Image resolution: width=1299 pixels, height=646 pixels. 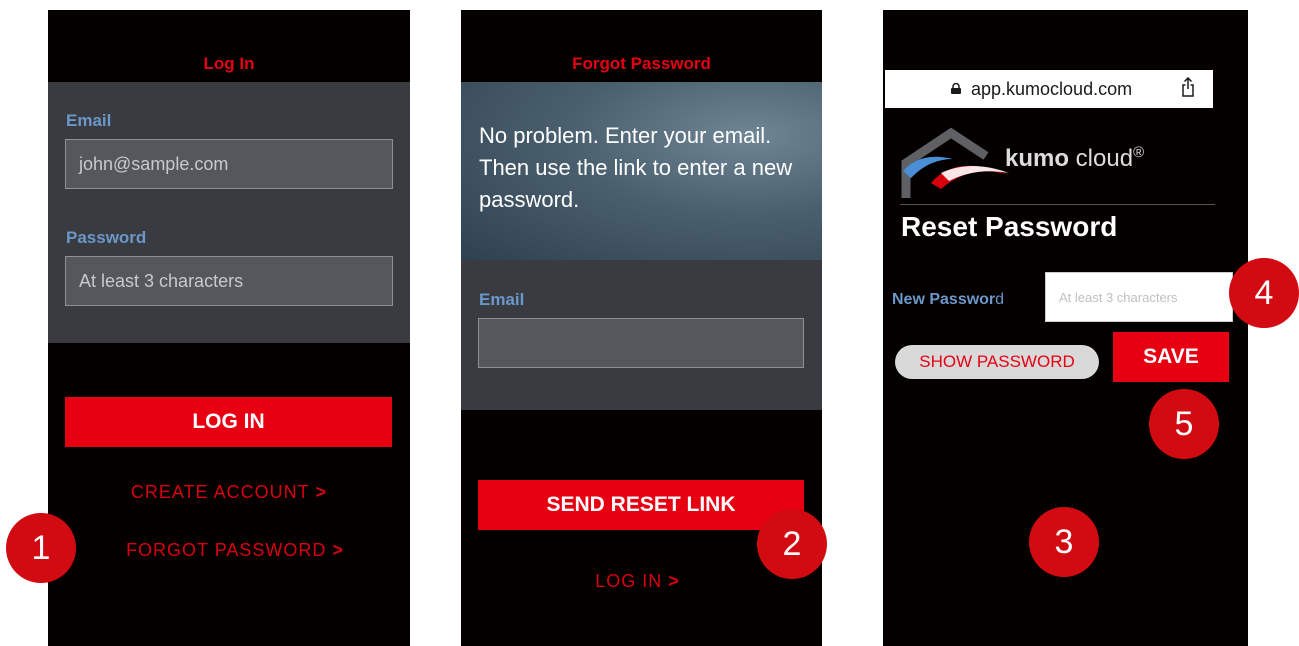 I want to click on step-badge-4: 4, so click(x=1264, y=293).